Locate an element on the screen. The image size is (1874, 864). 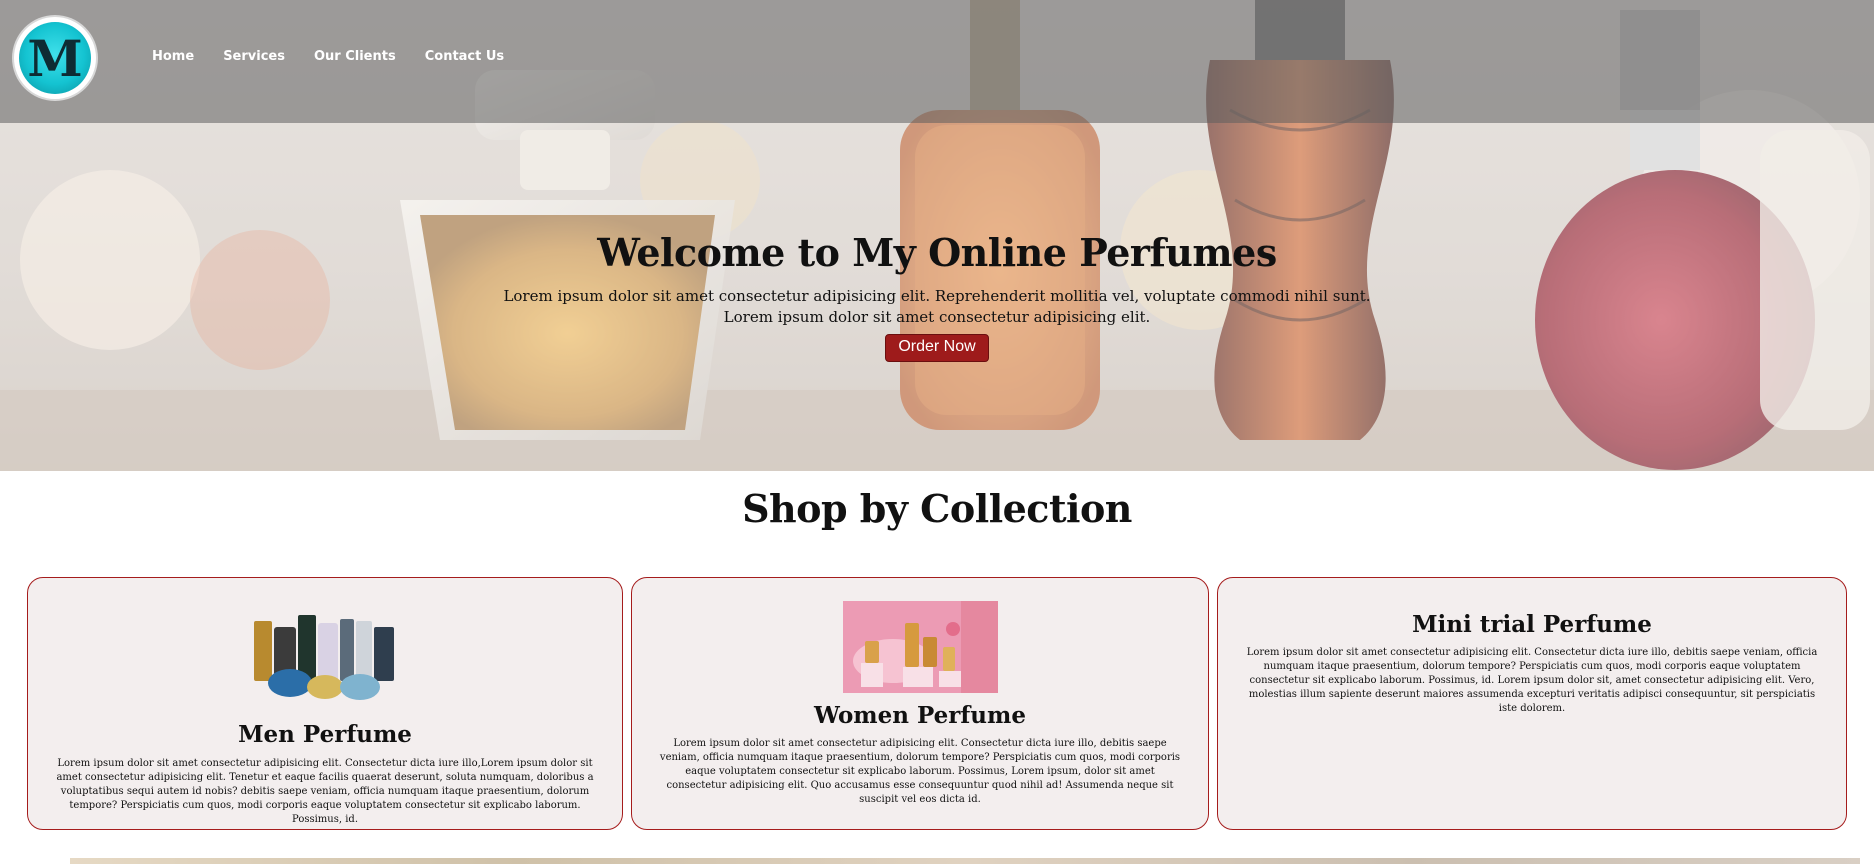
nav-item-our-clients: Our Clients is located at coordinates (355, 56).